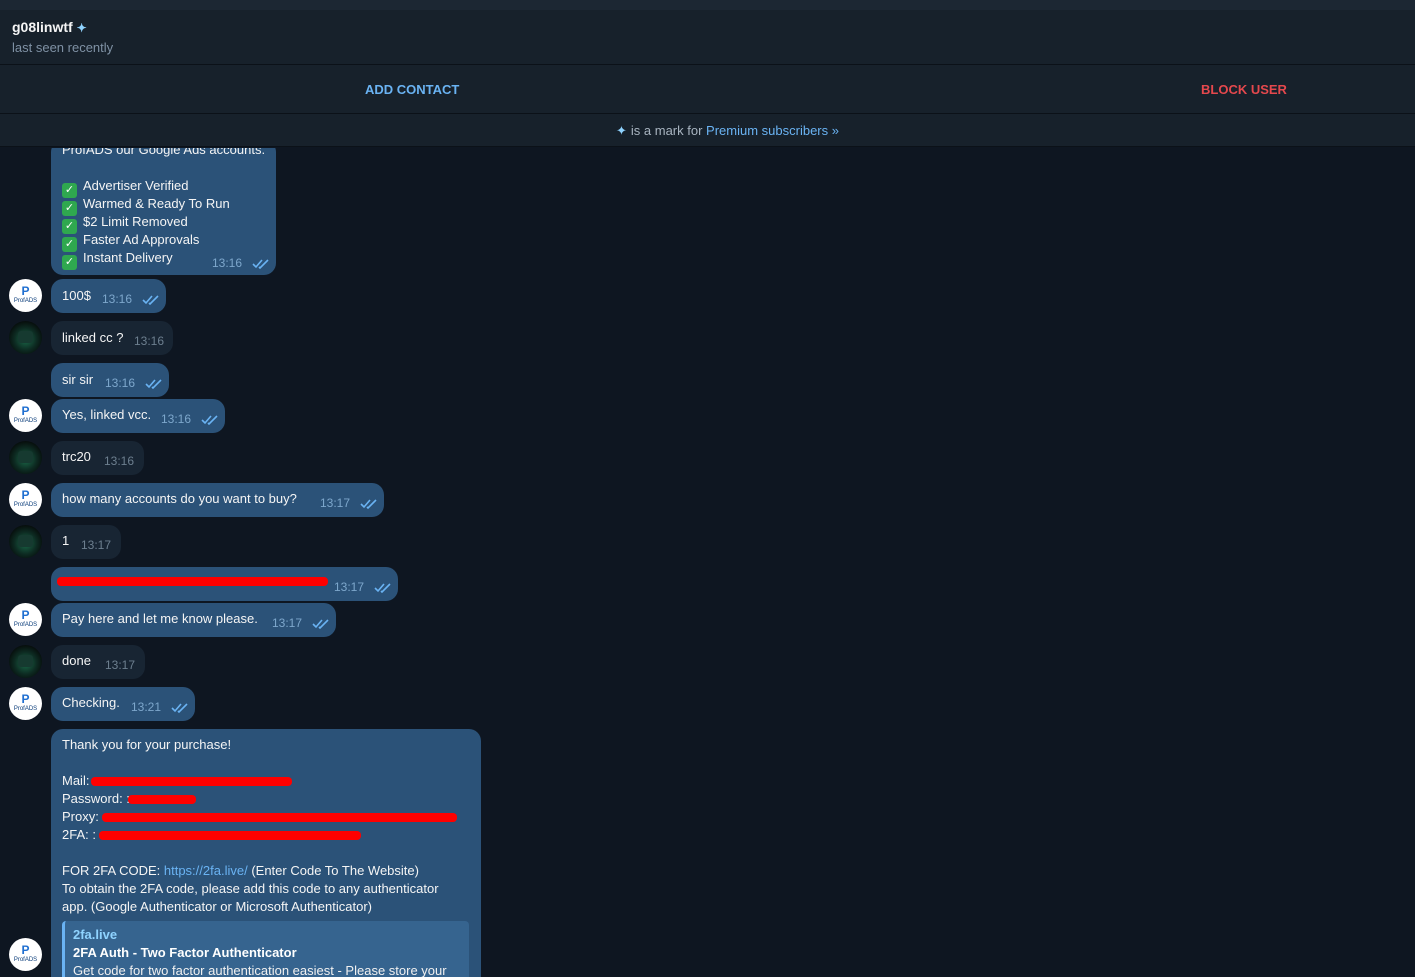  What do you see at coordinates (146, 707) in the screenshot?
I see `message-time: 13:21` at bounding box center [146, 707].